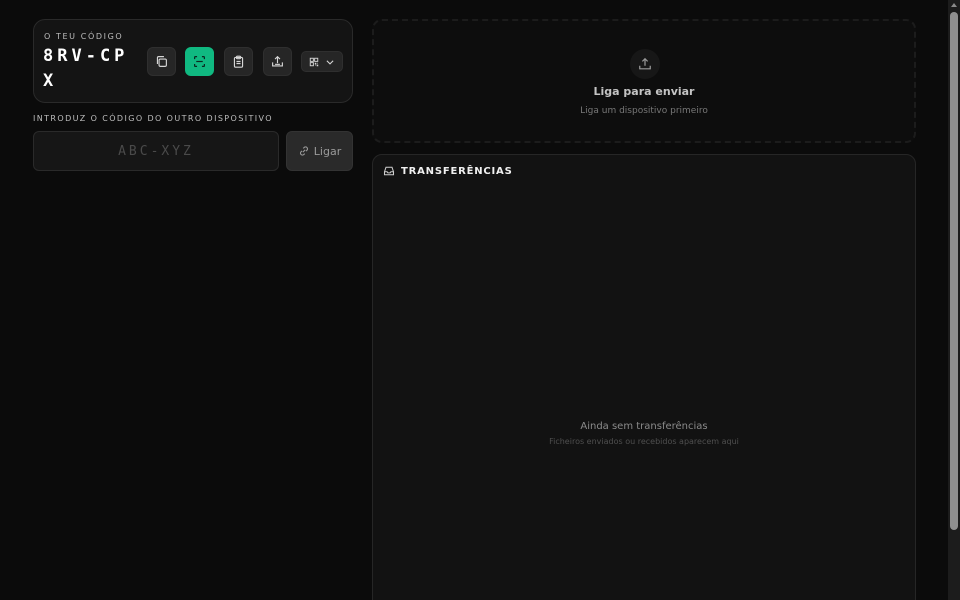 This screenshot has height=600, width=960. I want to click on share-upload-icon, so click(277, 61).